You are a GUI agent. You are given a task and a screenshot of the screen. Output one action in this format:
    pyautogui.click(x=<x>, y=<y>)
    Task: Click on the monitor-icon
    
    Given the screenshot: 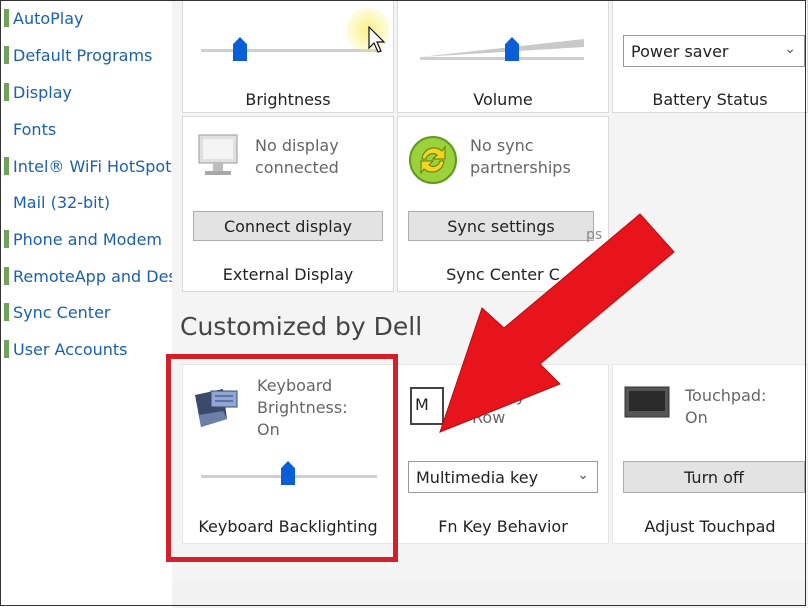 What is the action you would take?
    pyautogui.click(x=218, y=154)
    